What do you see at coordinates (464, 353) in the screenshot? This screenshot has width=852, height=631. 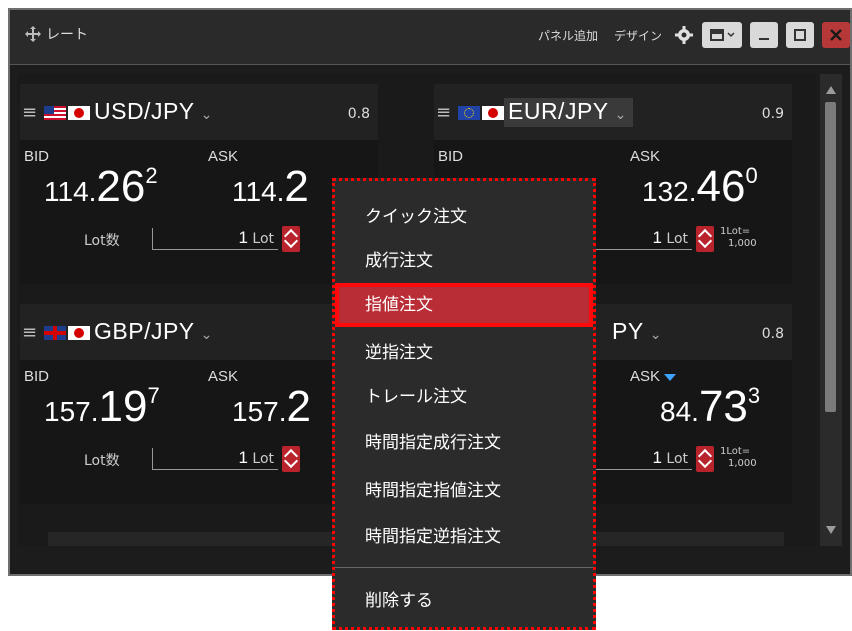 I see `menu-item-stop-order: 逆指注文` at bounding box center [464, 353].